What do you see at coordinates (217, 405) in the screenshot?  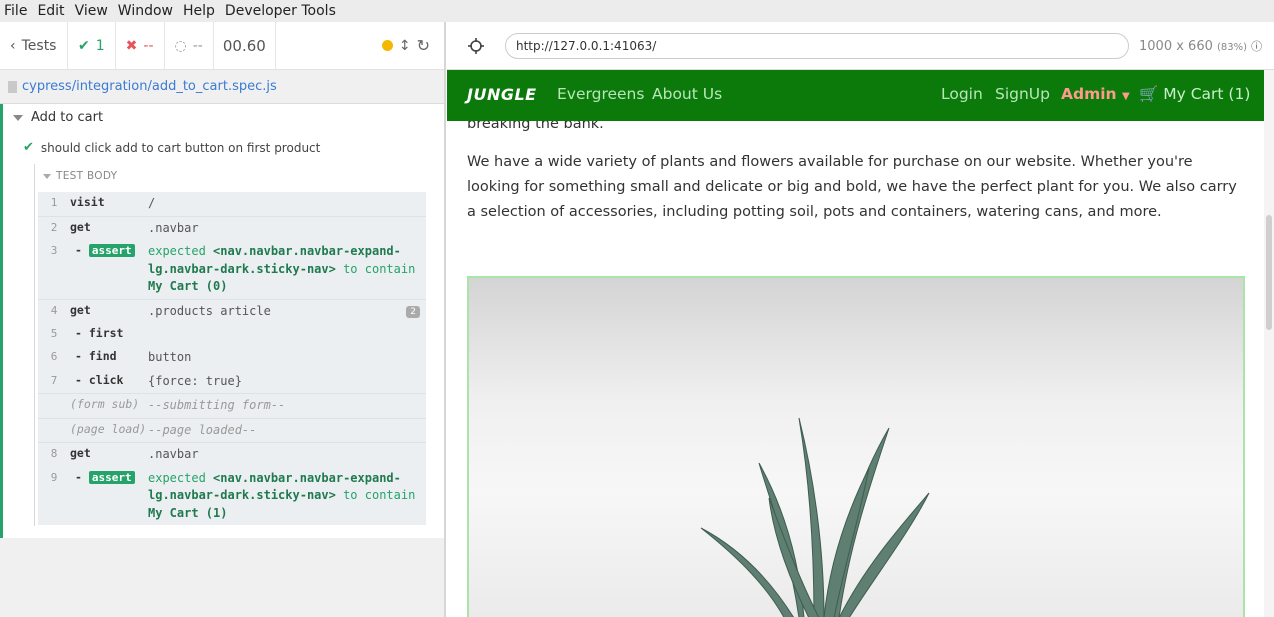 I see `command-message: --submitting form--` at bounding box center [217, 405].